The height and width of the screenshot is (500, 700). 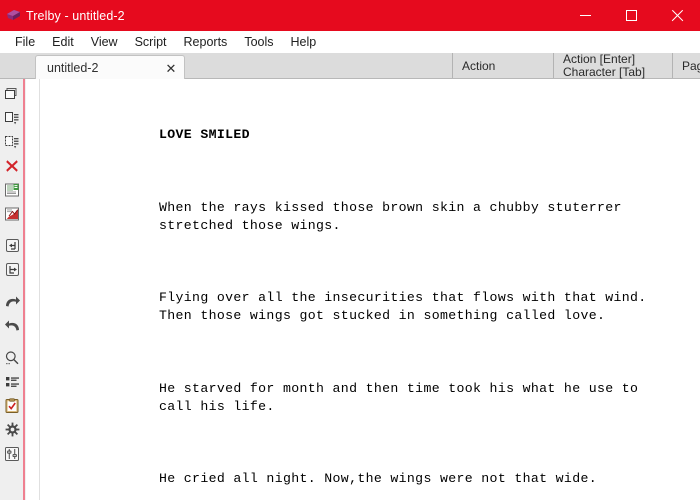 I want to click on open-document-icon, so click(x=12, y=117).